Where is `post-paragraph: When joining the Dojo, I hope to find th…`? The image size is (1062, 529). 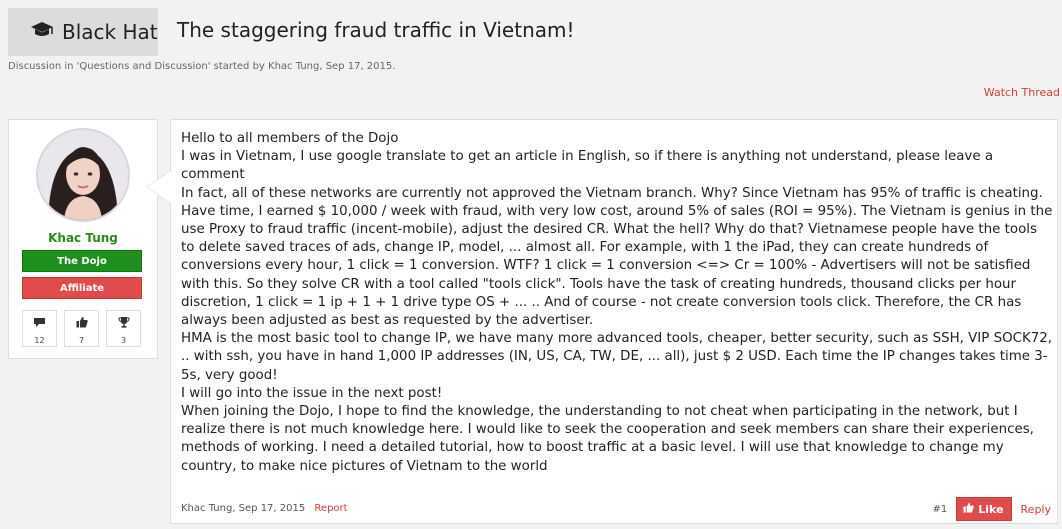 post-paragraph: When joining the Dojo, I hope to find th… is located at coordinates (607, 439).